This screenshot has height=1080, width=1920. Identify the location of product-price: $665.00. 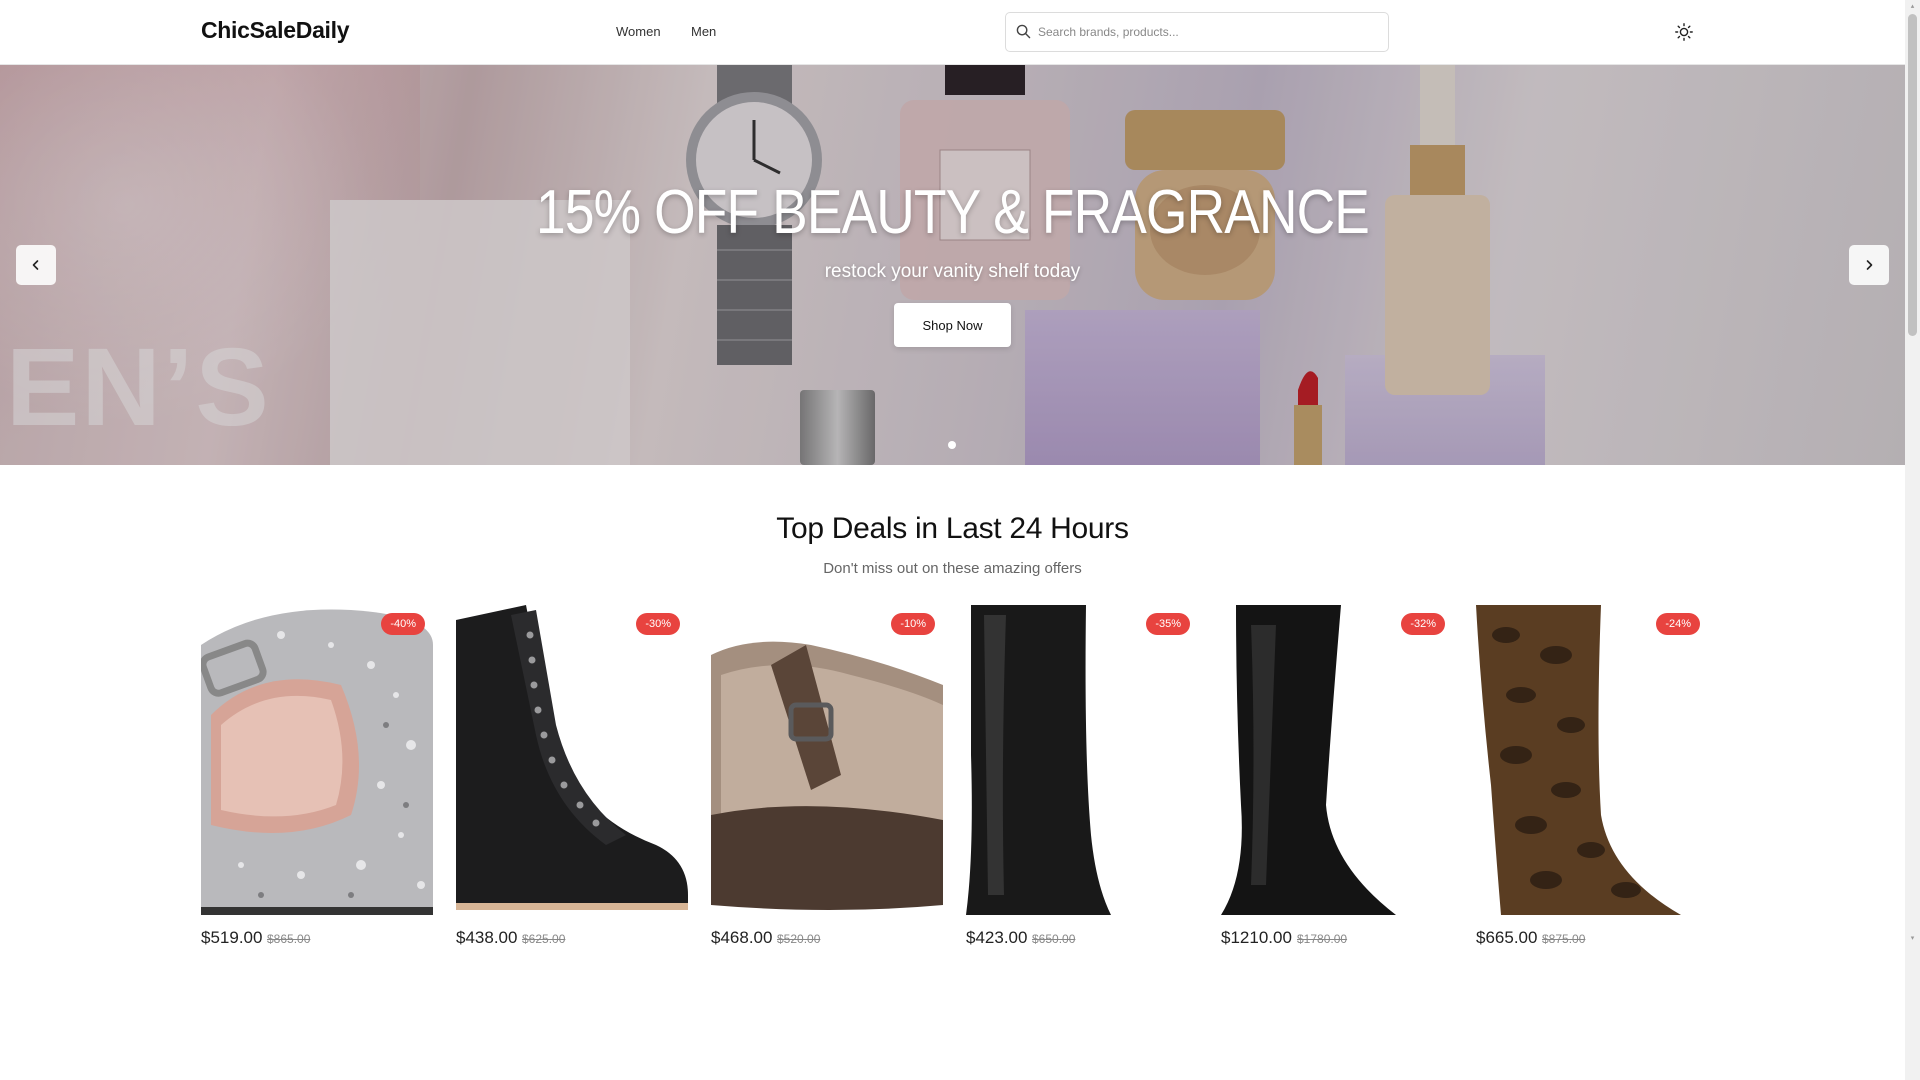
(1507, 937).